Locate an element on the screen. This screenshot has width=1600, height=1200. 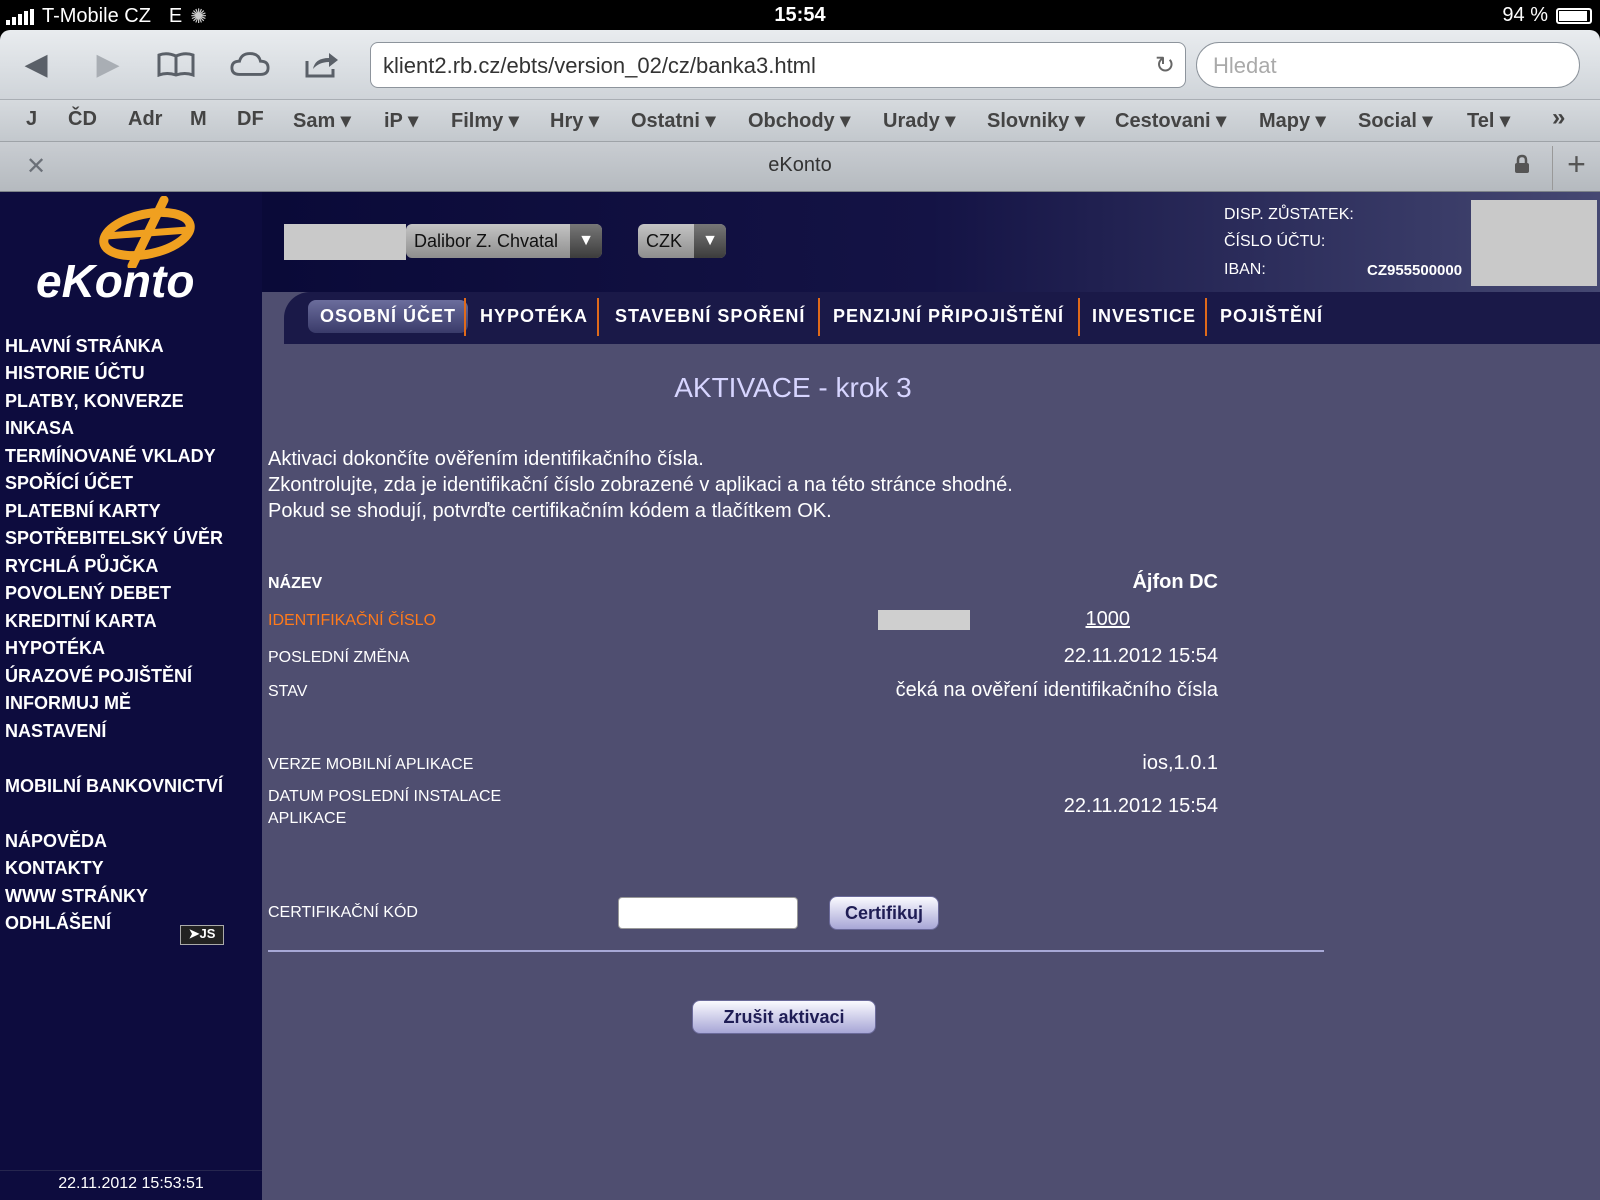
bookmark-item: Ostatni ▾ is located at coordinates (673, 120).